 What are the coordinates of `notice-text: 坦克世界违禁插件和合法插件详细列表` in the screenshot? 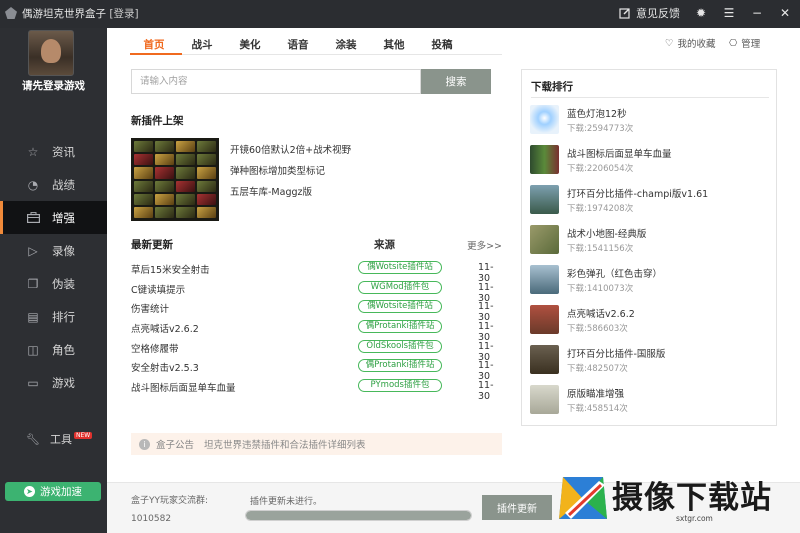 It's located at (285, 444).